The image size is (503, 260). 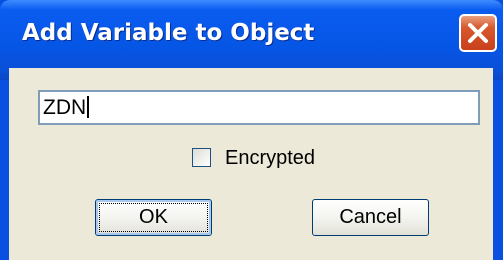 What do you see at coordinates (259, 107) in the screenshot?
I see `variable-name-input: ZDN` at bounding box center [259, 107].